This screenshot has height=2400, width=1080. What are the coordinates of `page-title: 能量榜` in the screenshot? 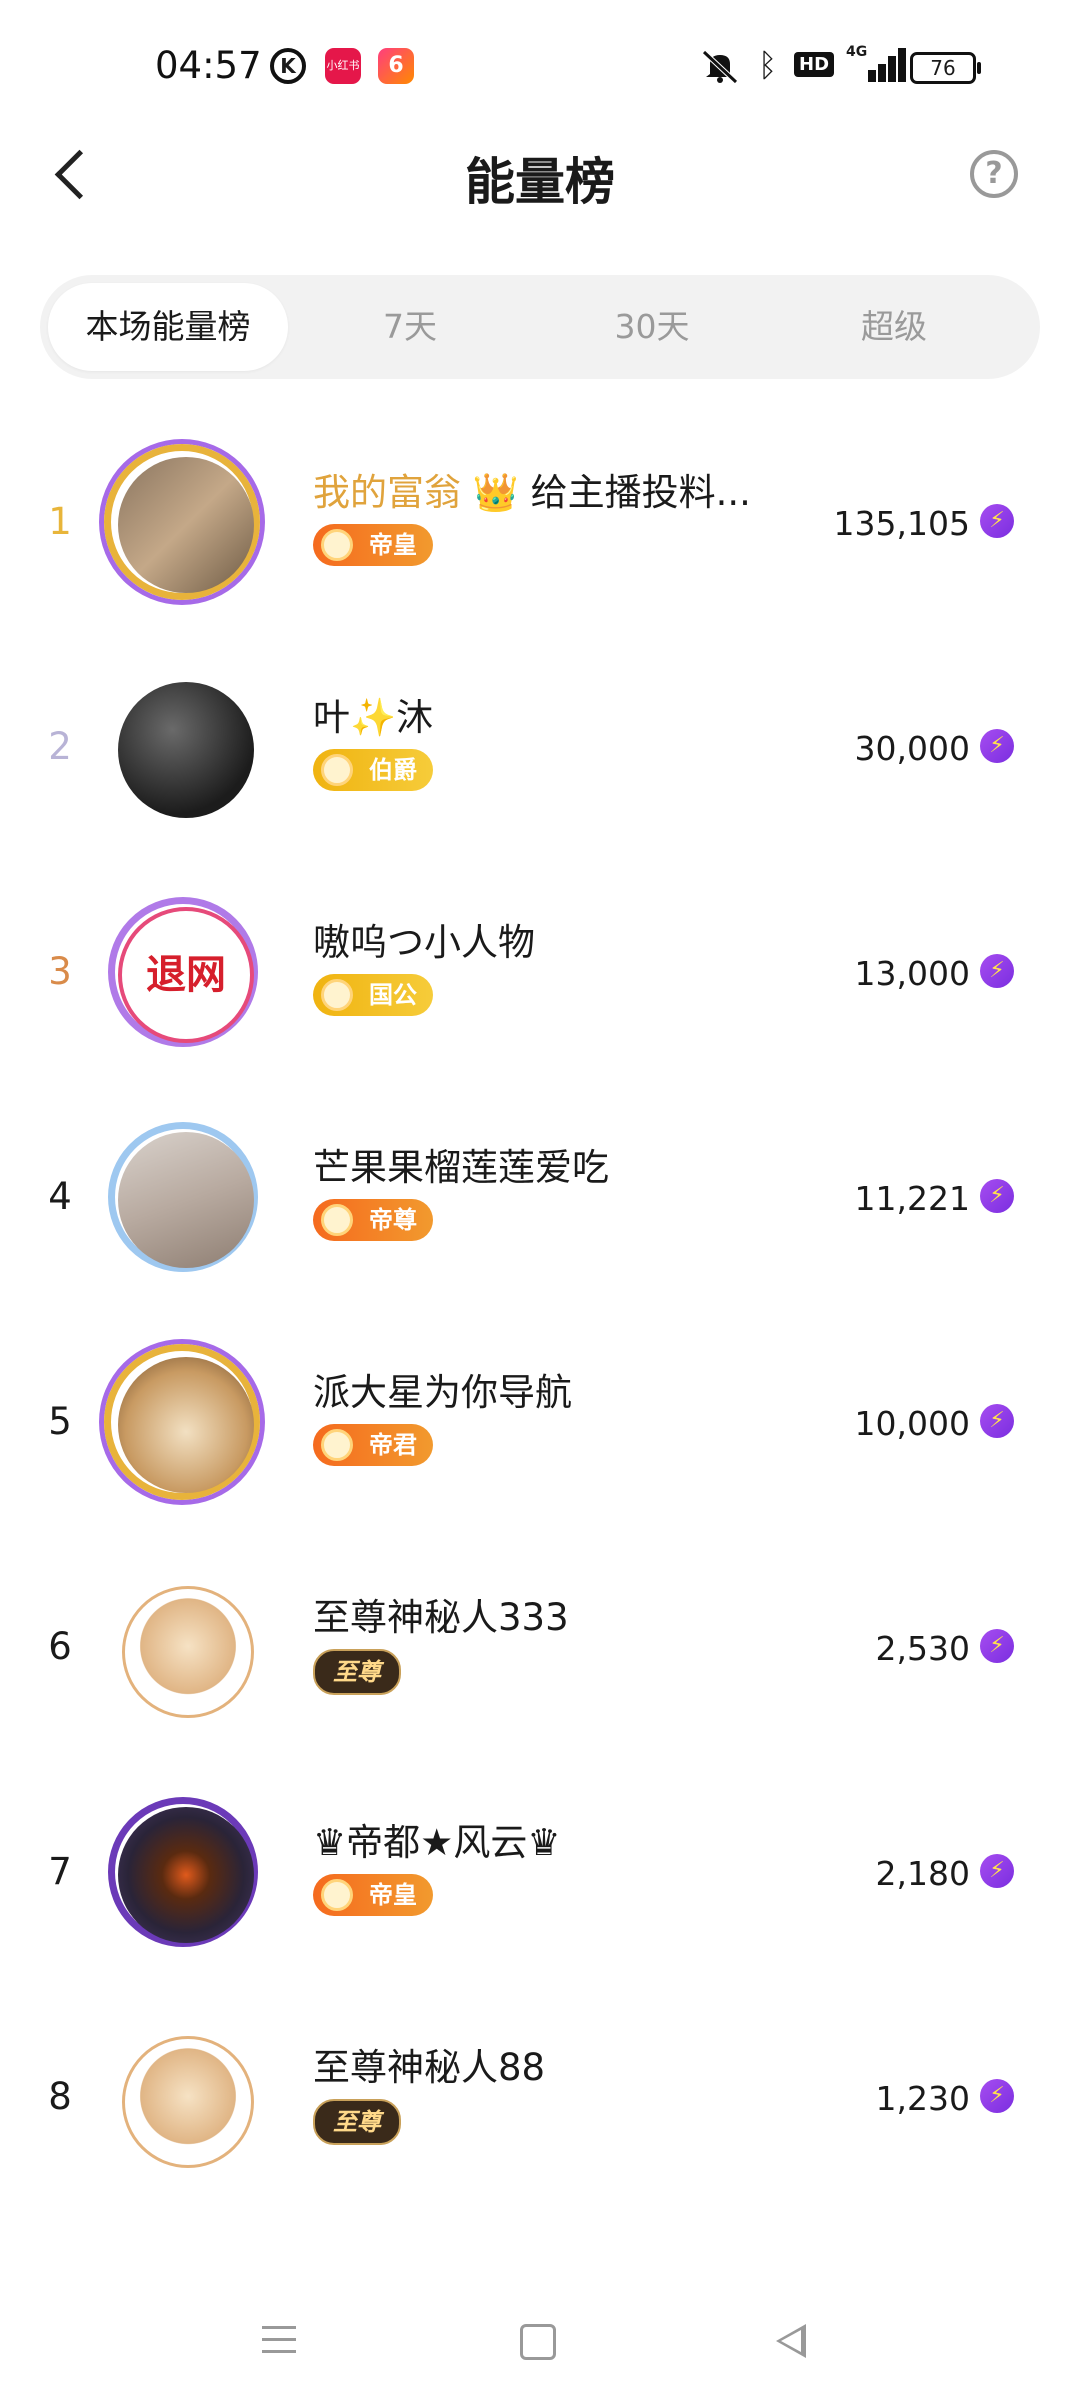 It's located at (540, 182).